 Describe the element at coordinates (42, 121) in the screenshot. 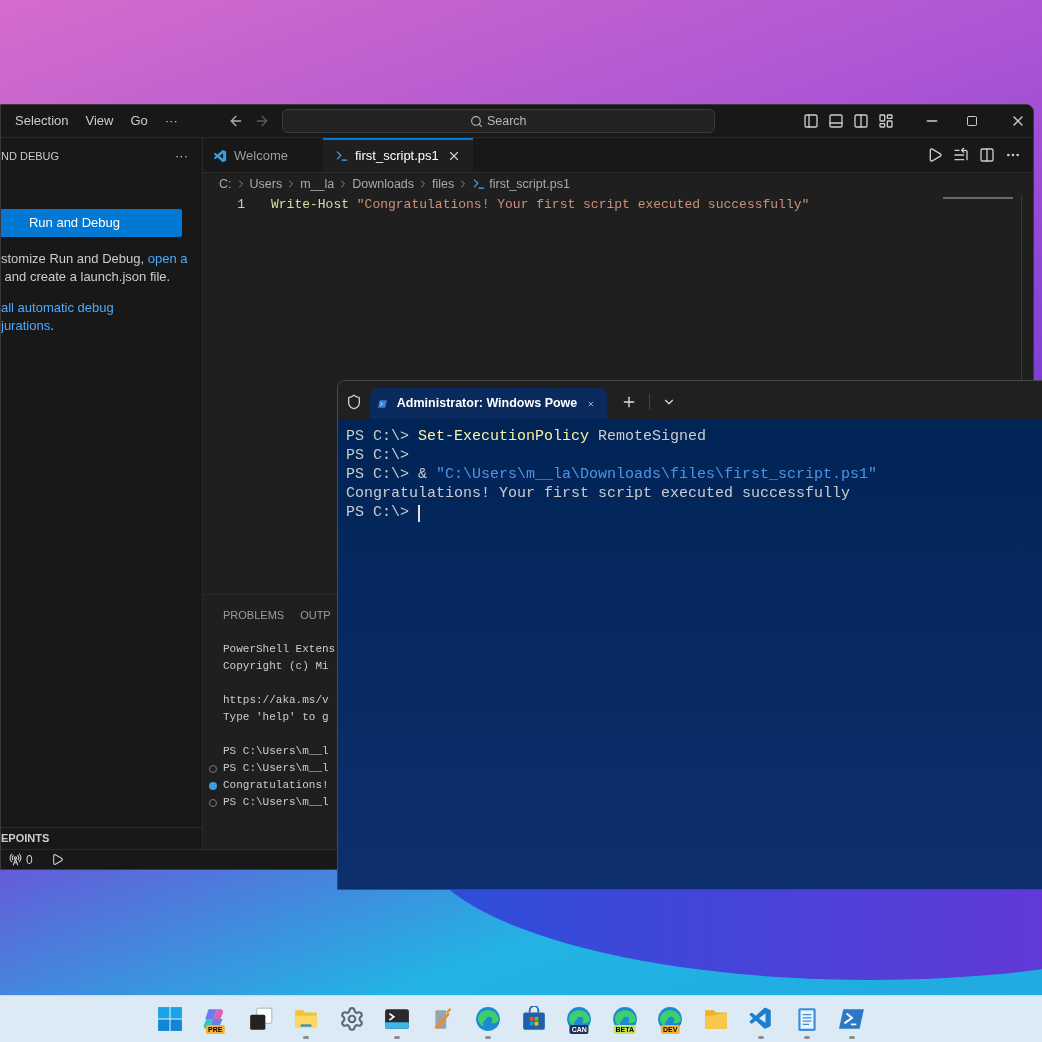

I see `menu-item: Selection` at that location.